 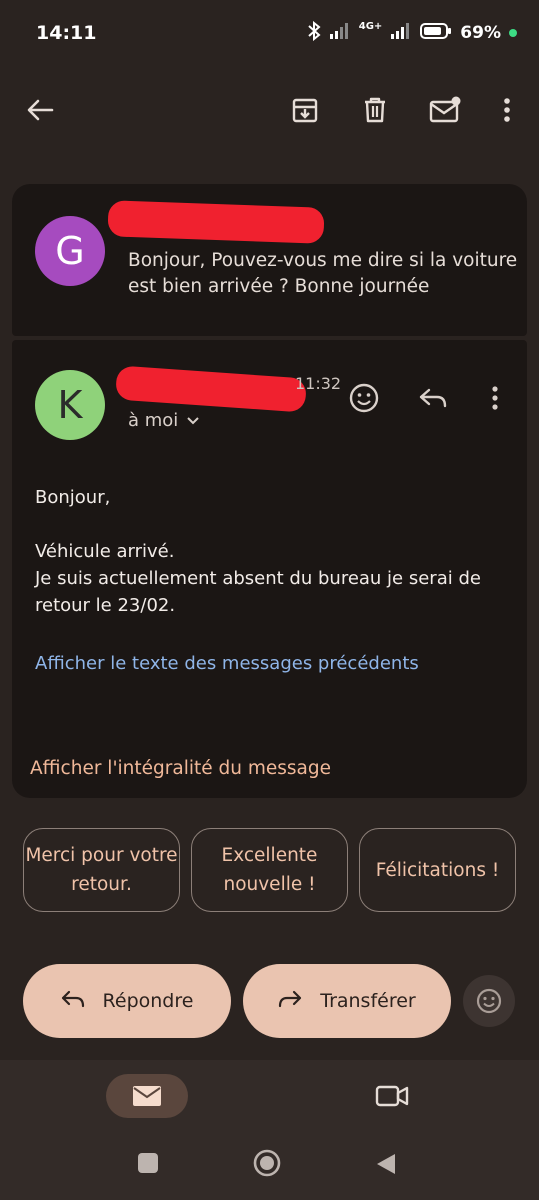 What do you see at coordinates (314, 33) in the screenshot?
I see `bluetooth-icon` at bounding box center [314, 33].